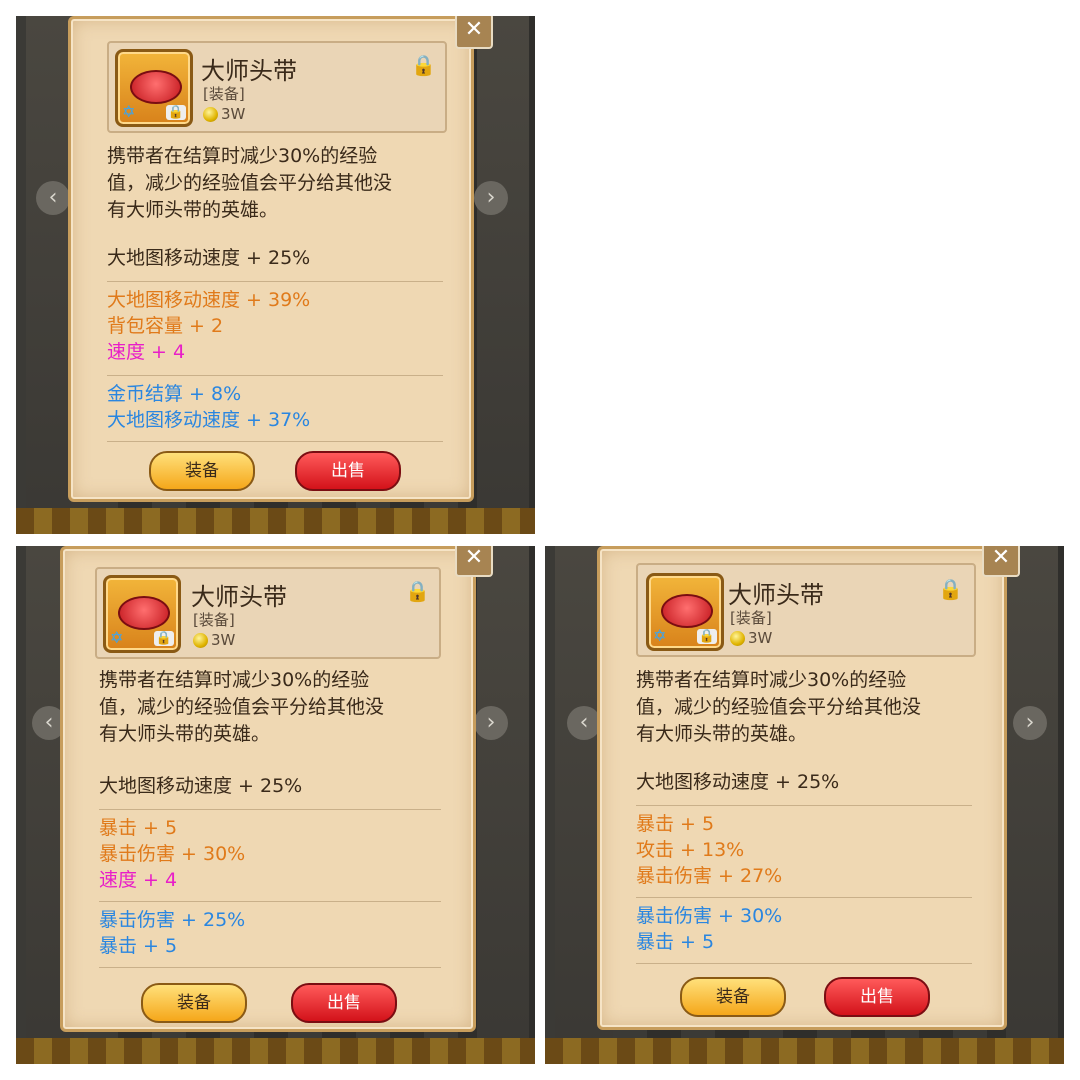 The image size is (1080, 1080). I want to click on extra-stat: 暴击伤害 + 25%, so click(172, 920).